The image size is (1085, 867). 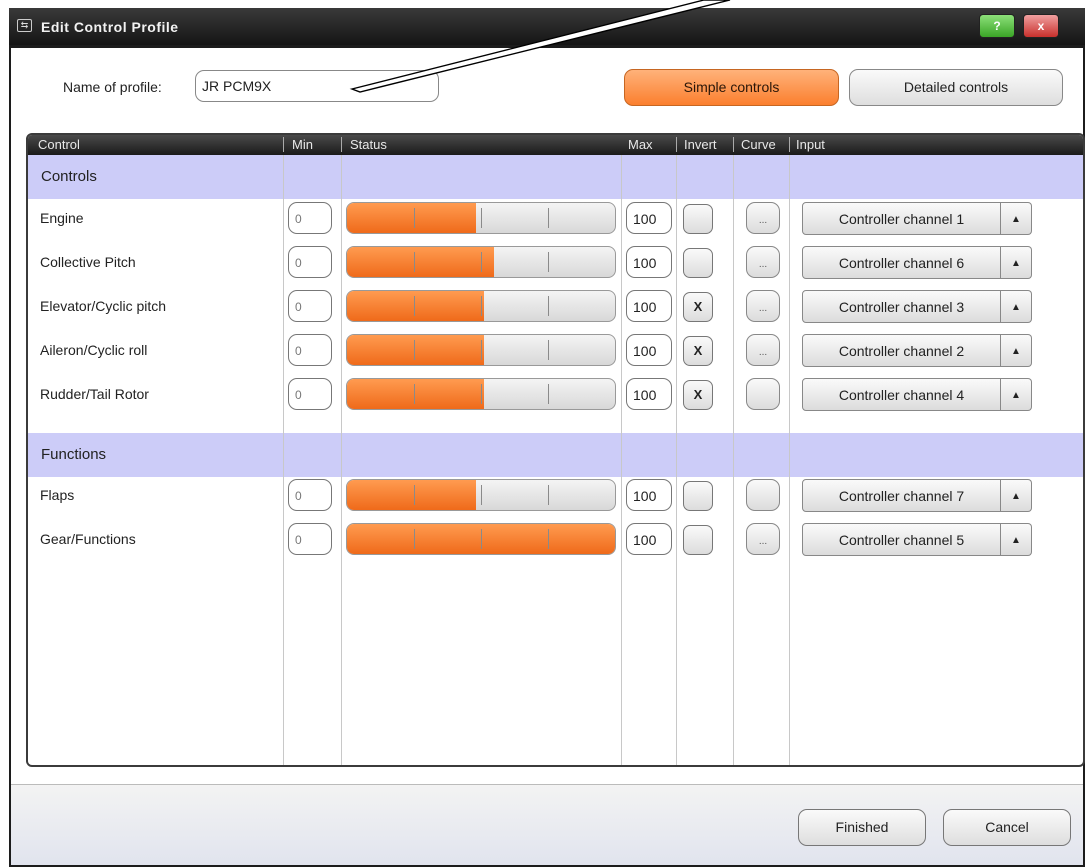 What do you see at coordinates (862, 827) in the screenshot?
I see `finished-button: Finished` at bounding box center [862, 827].